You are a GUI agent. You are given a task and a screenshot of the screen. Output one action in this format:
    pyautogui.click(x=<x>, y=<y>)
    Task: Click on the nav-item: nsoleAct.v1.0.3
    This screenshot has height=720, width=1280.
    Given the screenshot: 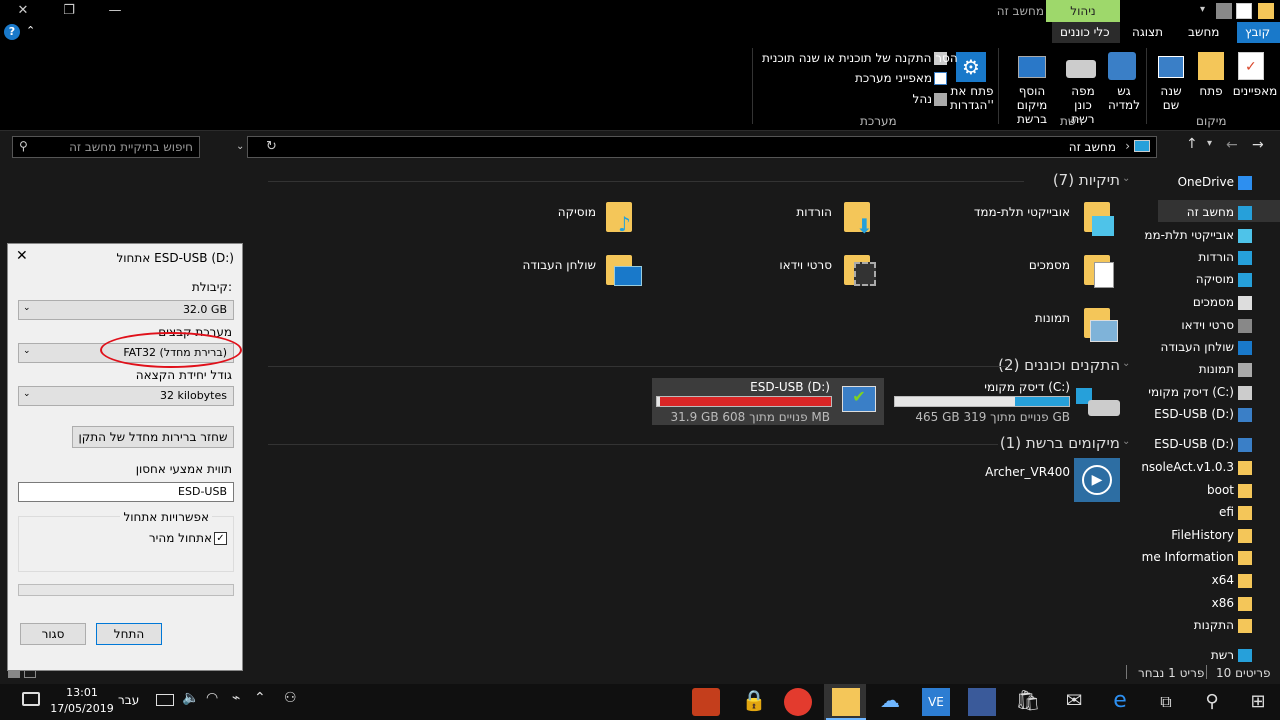 What is the action you would take?
    pyautogui.click(x=1187, y=467)
    